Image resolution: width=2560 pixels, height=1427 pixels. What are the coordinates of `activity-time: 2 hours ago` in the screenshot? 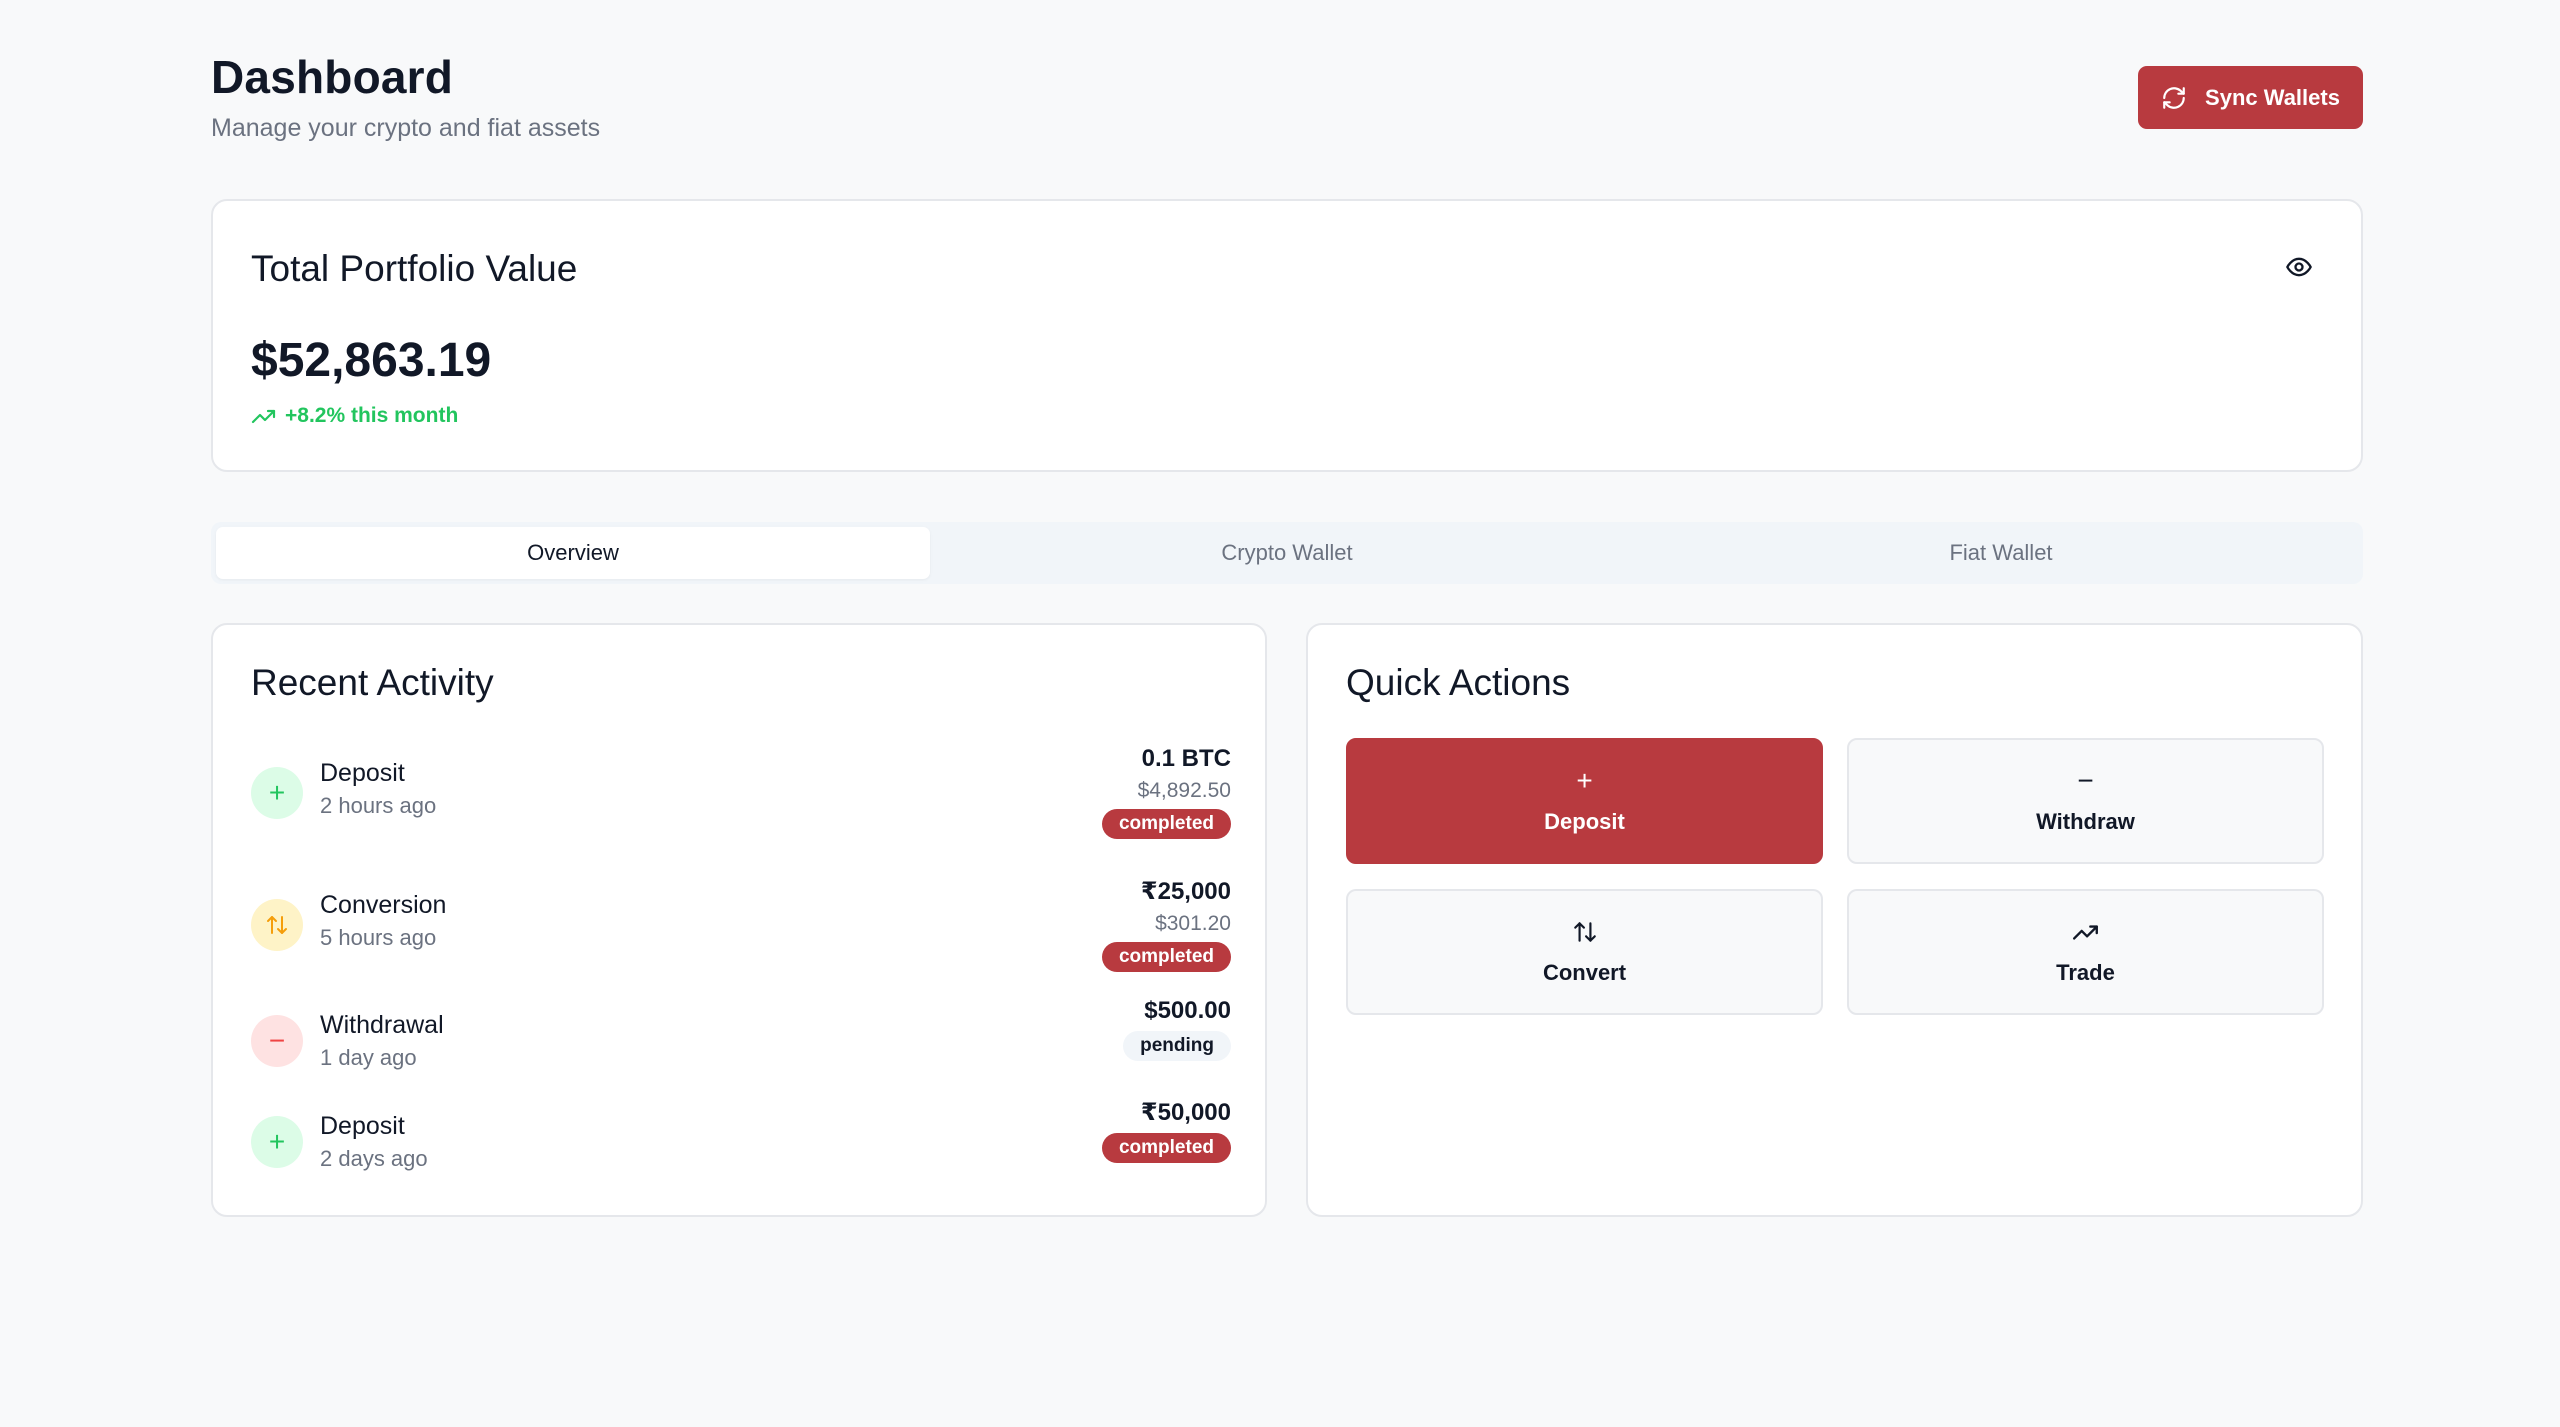 It's located at (378, 805).